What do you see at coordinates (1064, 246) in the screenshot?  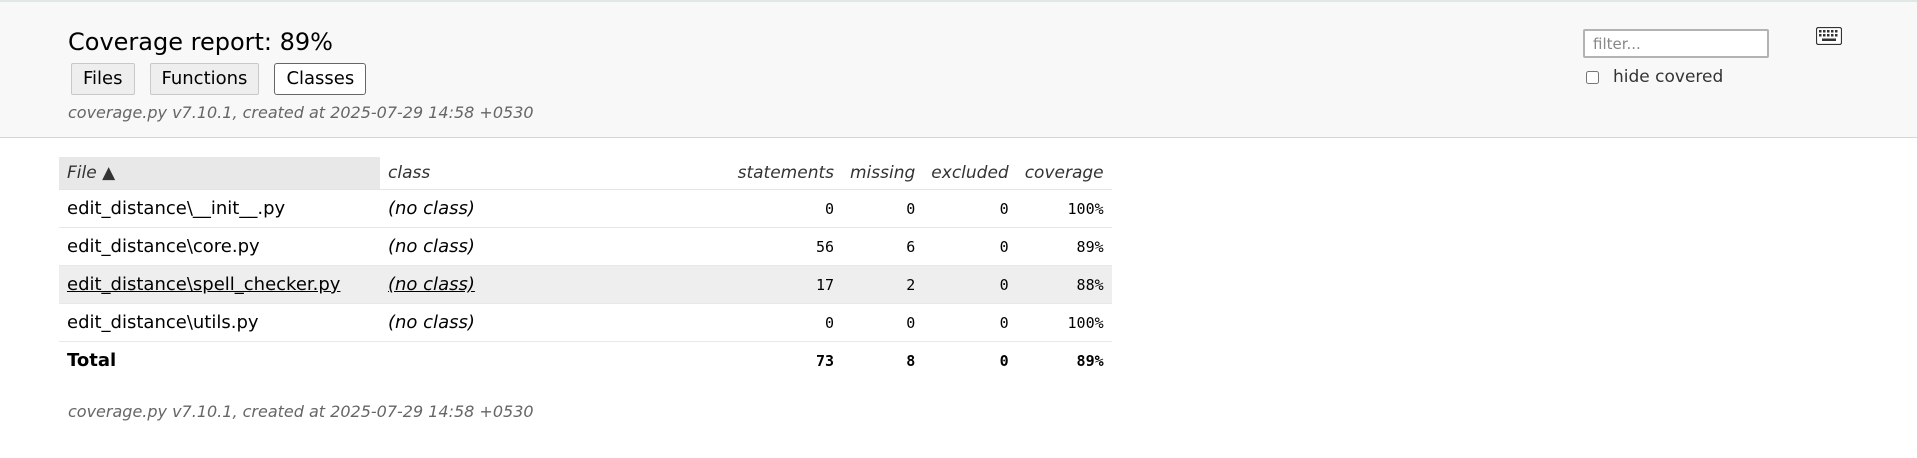 I see `coverage-cell: 89%` at bounding box center [1064, 246].